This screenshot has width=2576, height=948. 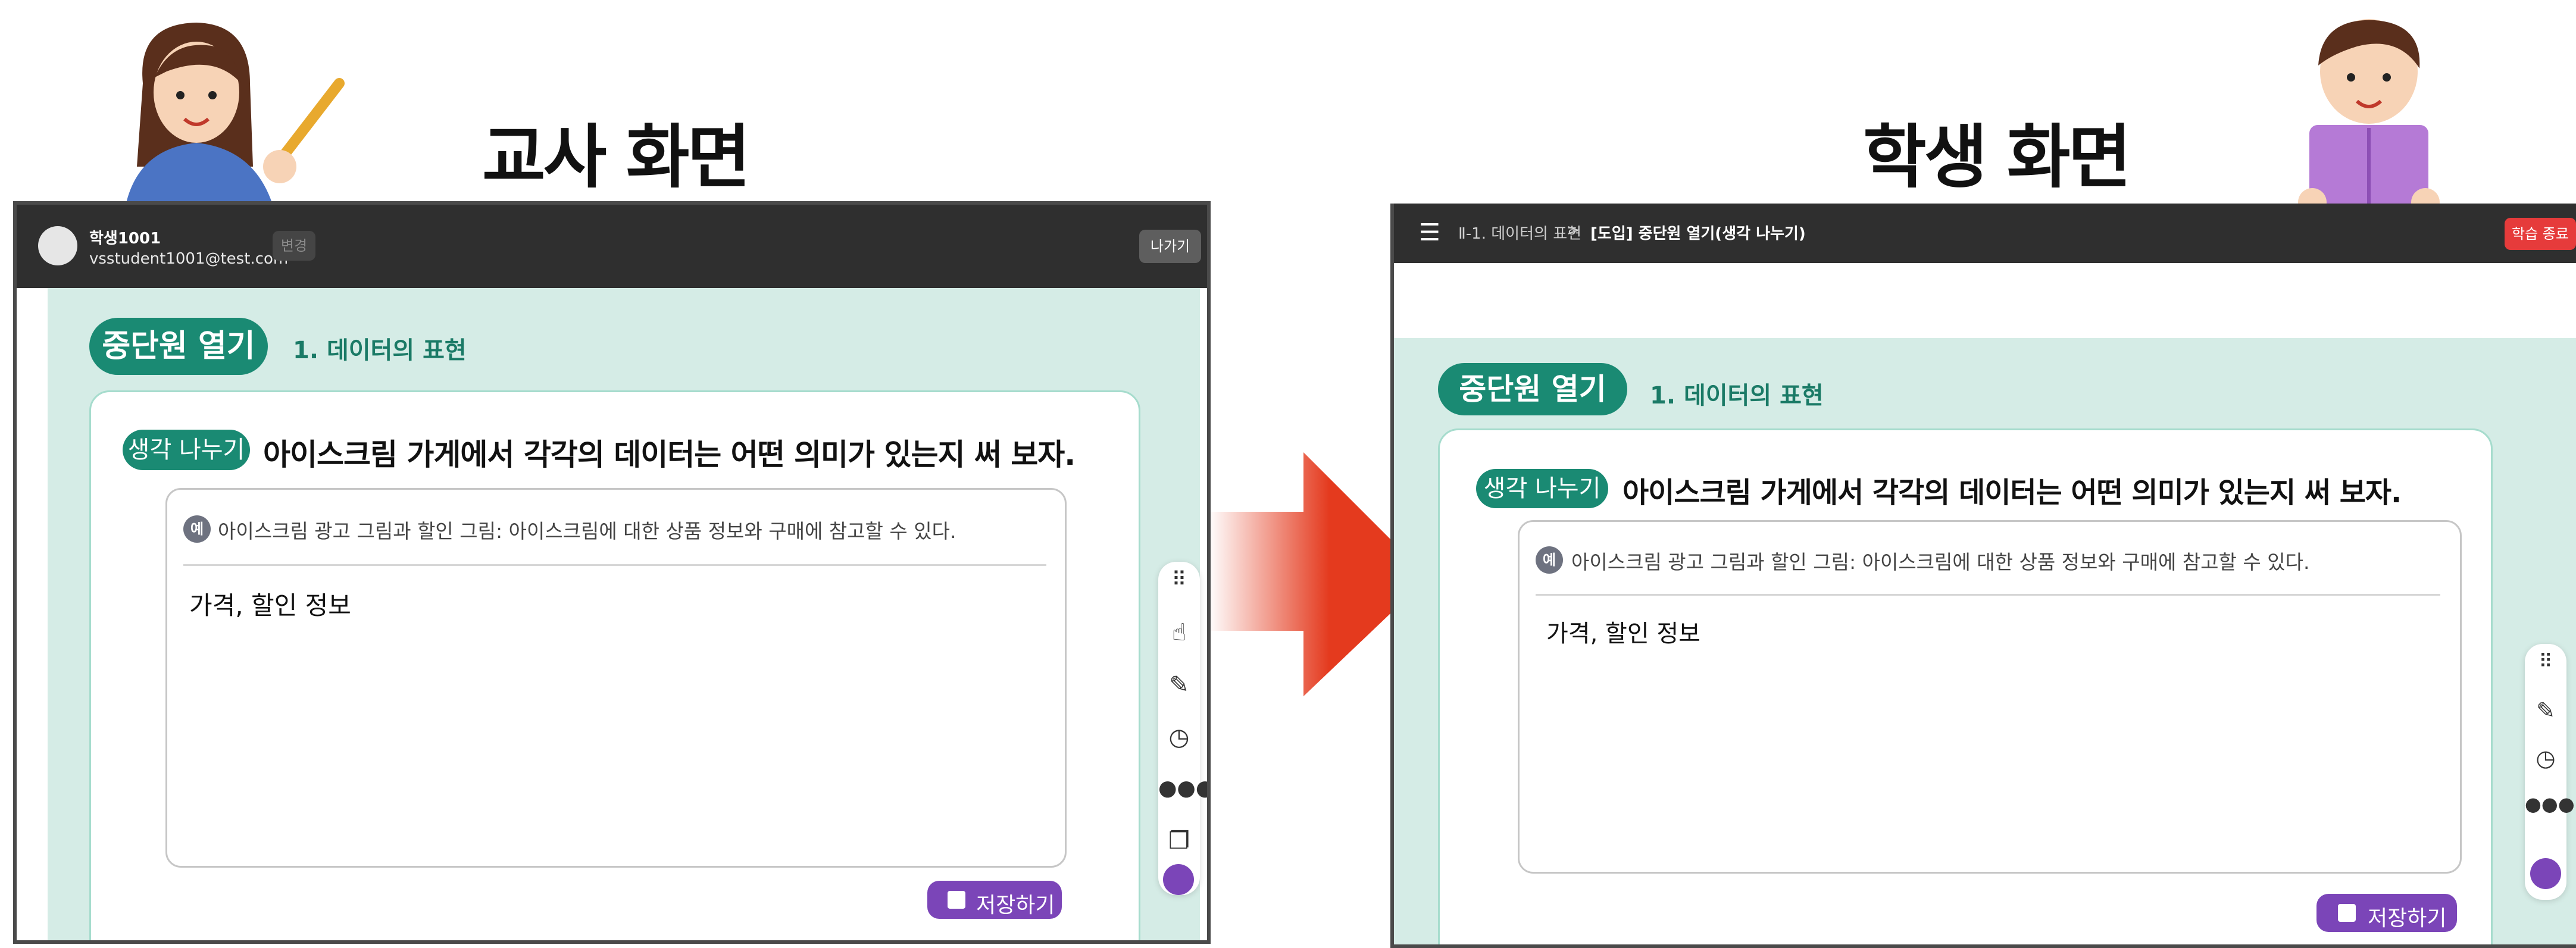 I want to click on avatar, so click(x=57, y=245).